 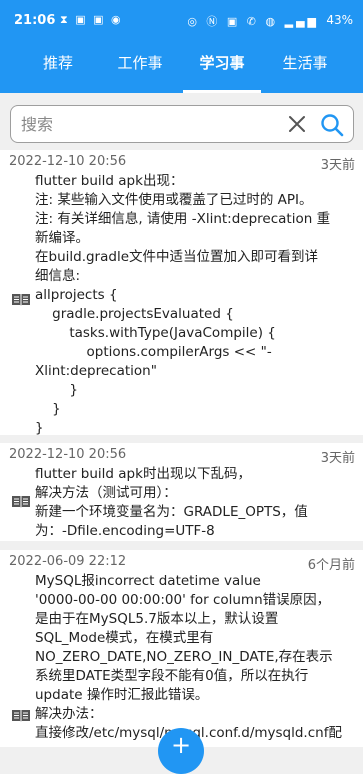 I want to click on search-icon, so click(x=332, y=125).